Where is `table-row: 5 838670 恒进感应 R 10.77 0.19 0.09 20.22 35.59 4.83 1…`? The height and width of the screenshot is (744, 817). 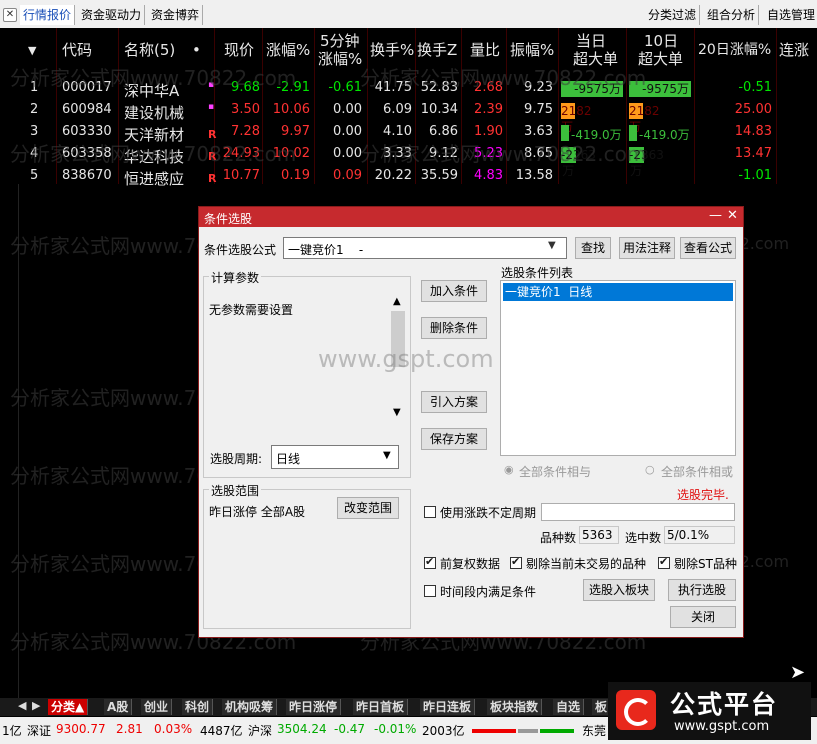
table-row: 5 838670 恒进感应 R 10.77 0.19 0.09 20.22 35.59 4.83 1… is located at coordinates (417, 177).